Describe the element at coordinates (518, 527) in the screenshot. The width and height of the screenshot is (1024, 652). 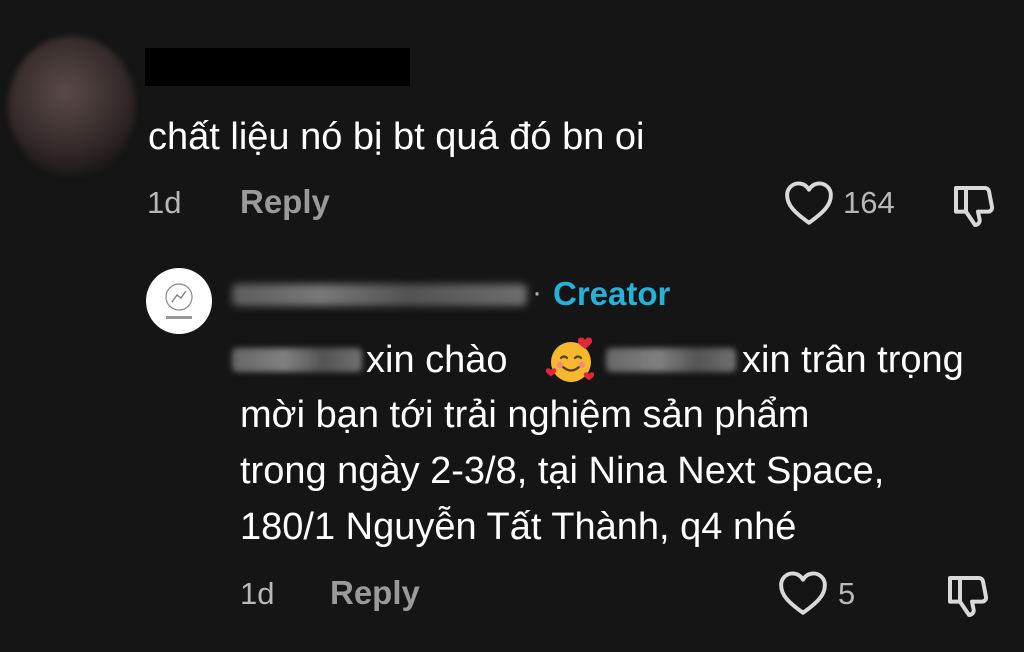
I see `reply-text-line-4: 180/1 Nguyễn Tất Thành, q4 nhé` at that location.